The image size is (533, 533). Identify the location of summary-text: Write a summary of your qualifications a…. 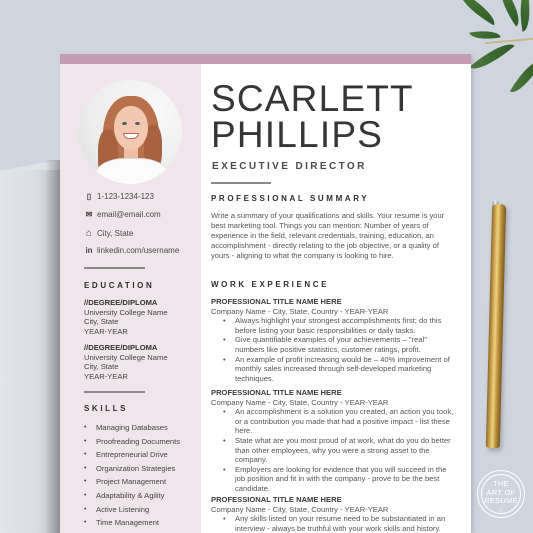
(328, 235).